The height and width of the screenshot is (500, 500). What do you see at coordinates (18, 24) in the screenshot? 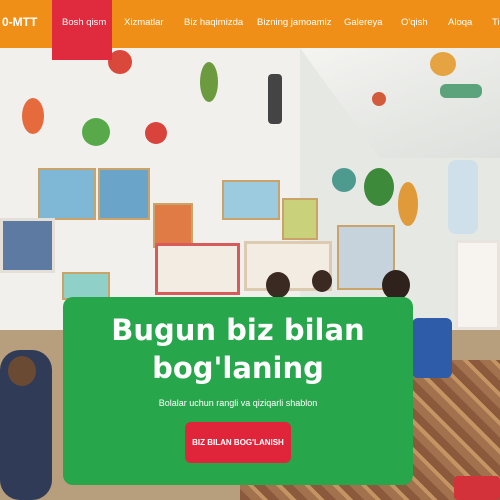
I see `site-logo: 0-MTT` at bounding box center [18, 24].